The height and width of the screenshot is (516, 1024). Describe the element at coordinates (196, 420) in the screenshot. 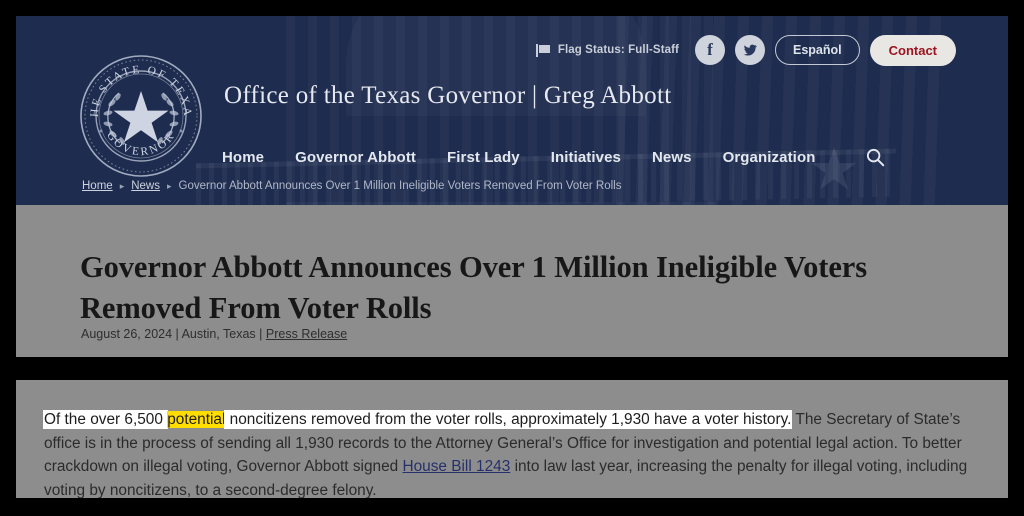

I see `highlighted-word: potential` at that location.